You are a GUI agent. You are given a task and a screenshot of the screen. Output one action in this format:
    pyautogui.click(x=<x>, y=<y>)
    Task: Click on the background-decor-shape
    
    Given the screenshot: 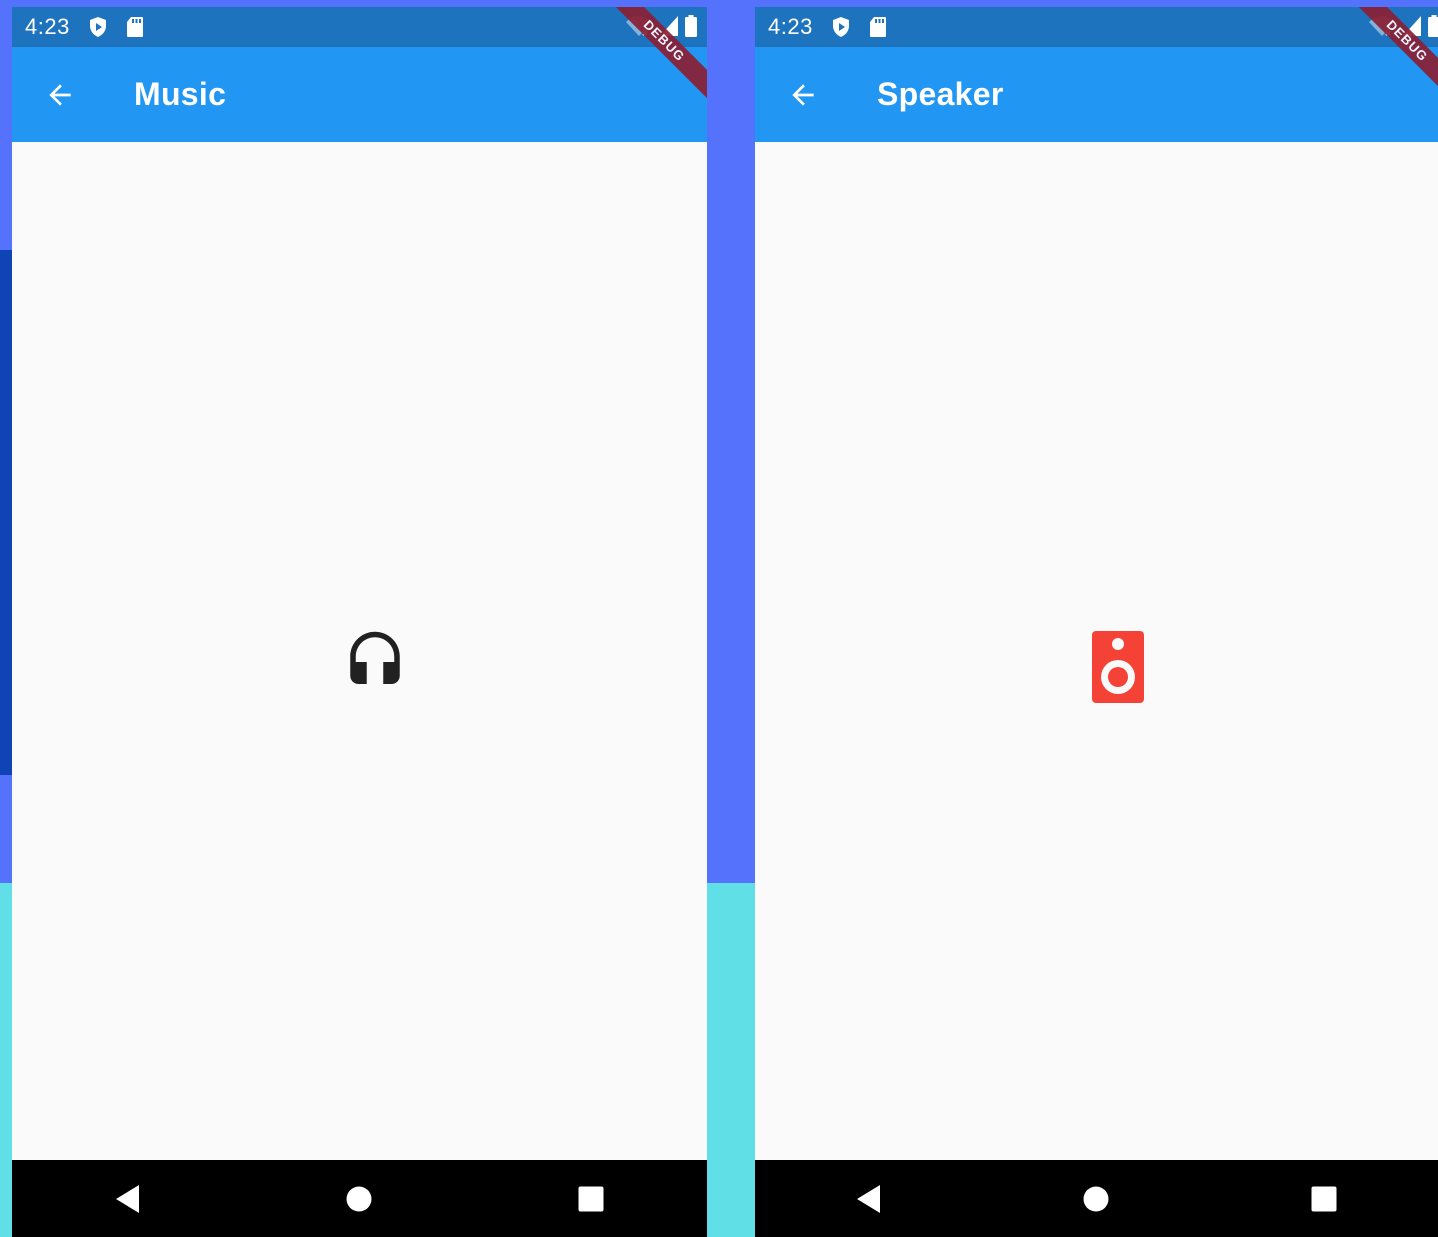 What is the action you would take?
    pyautogui.click(x=6, y=512)
    